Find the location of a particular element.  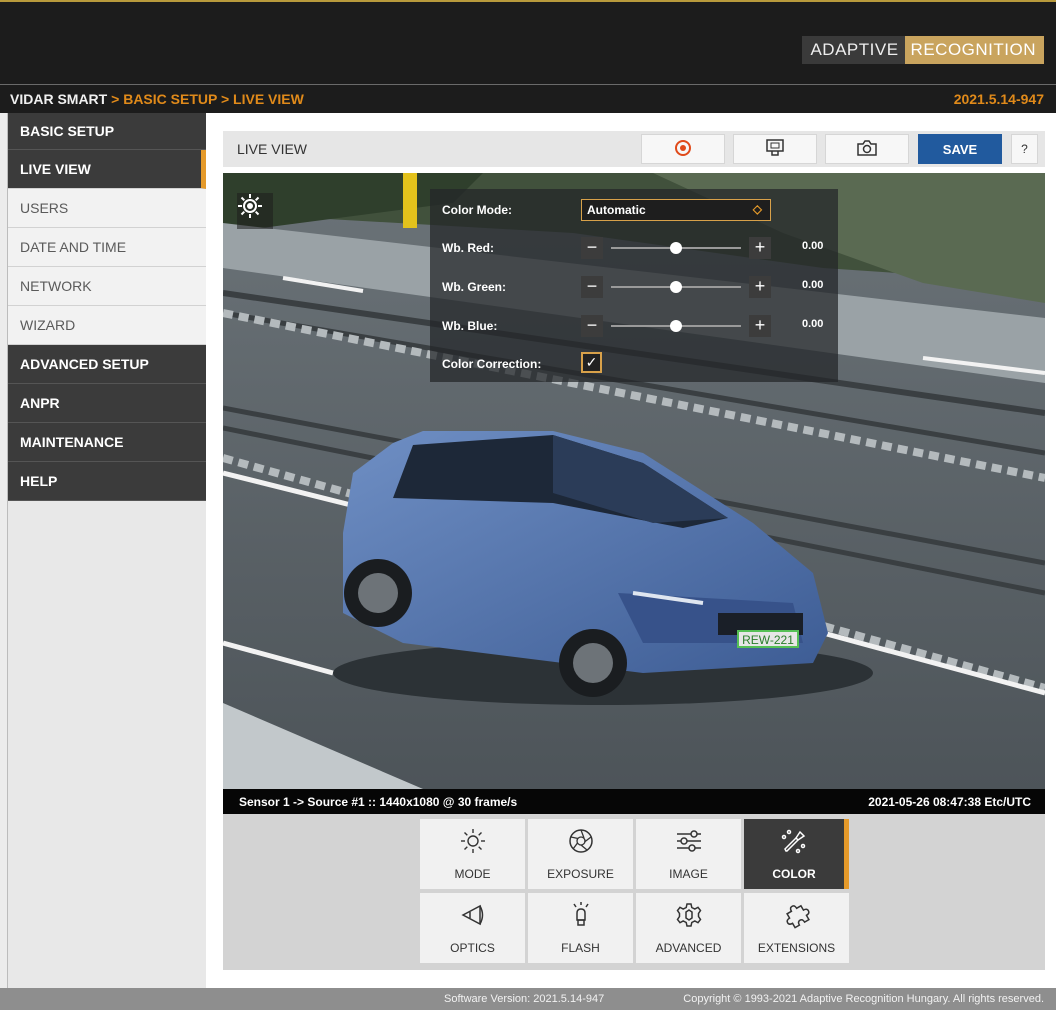

mode-tile-label: FLASH is located at coordinates (580, 948).